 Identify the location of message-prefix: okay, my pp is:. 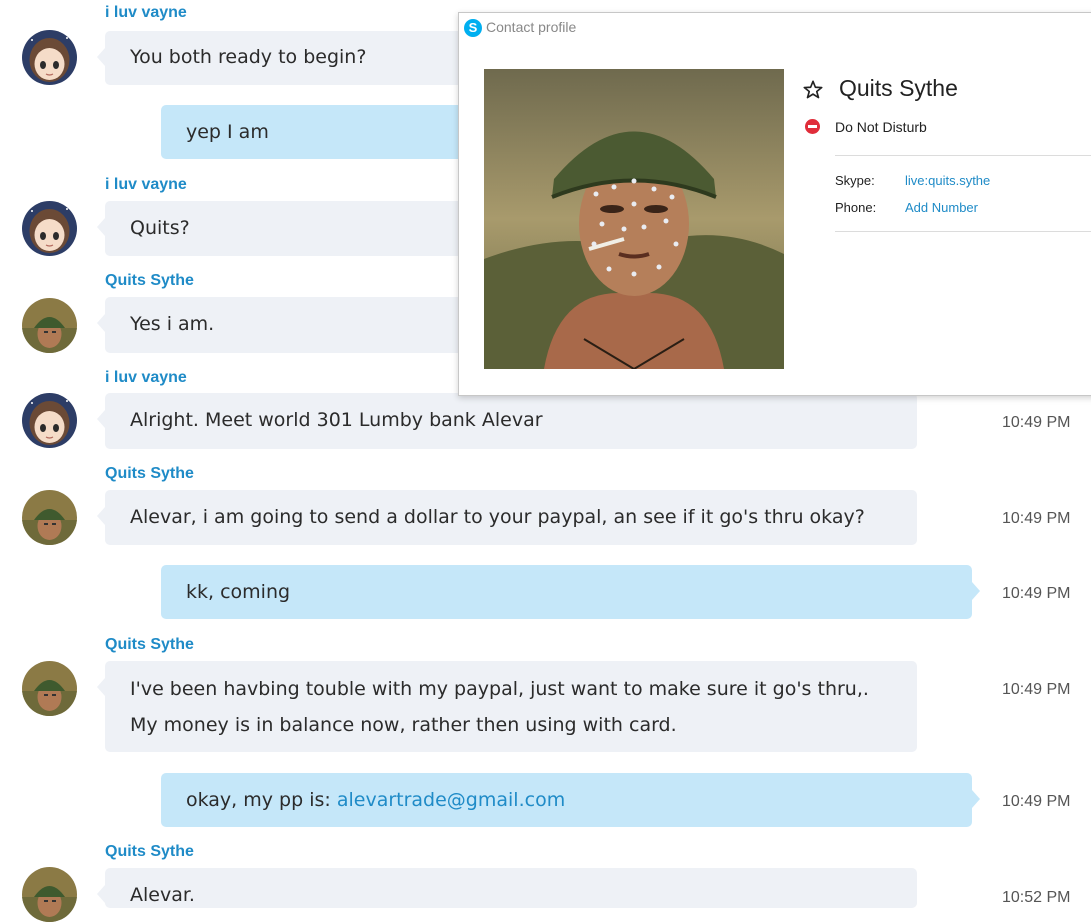
(261, 800).